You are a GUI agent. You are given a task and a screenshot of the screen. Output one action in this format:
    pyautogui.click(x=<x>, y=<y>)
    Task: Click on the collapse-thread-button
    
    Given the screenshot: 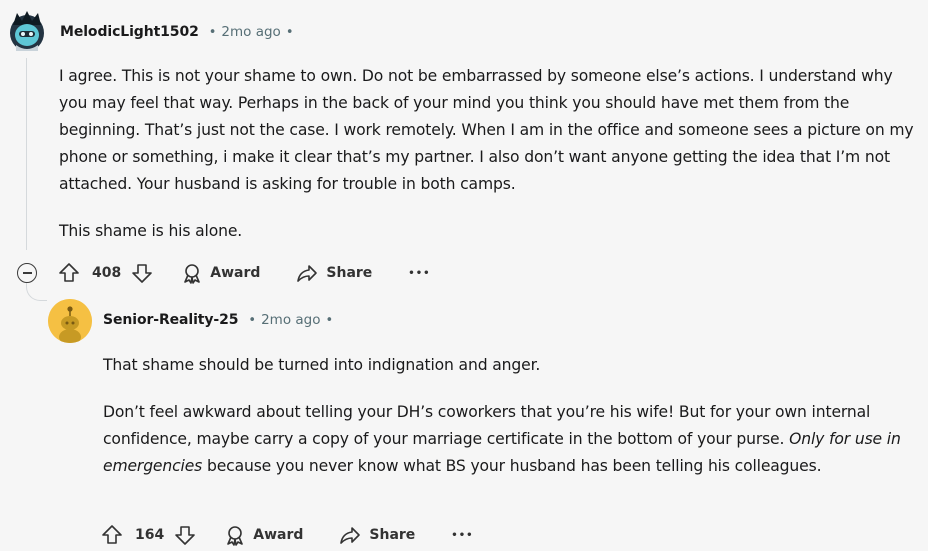 What is the action you would take?
    pyautogui.click(x=27, y=273)
    